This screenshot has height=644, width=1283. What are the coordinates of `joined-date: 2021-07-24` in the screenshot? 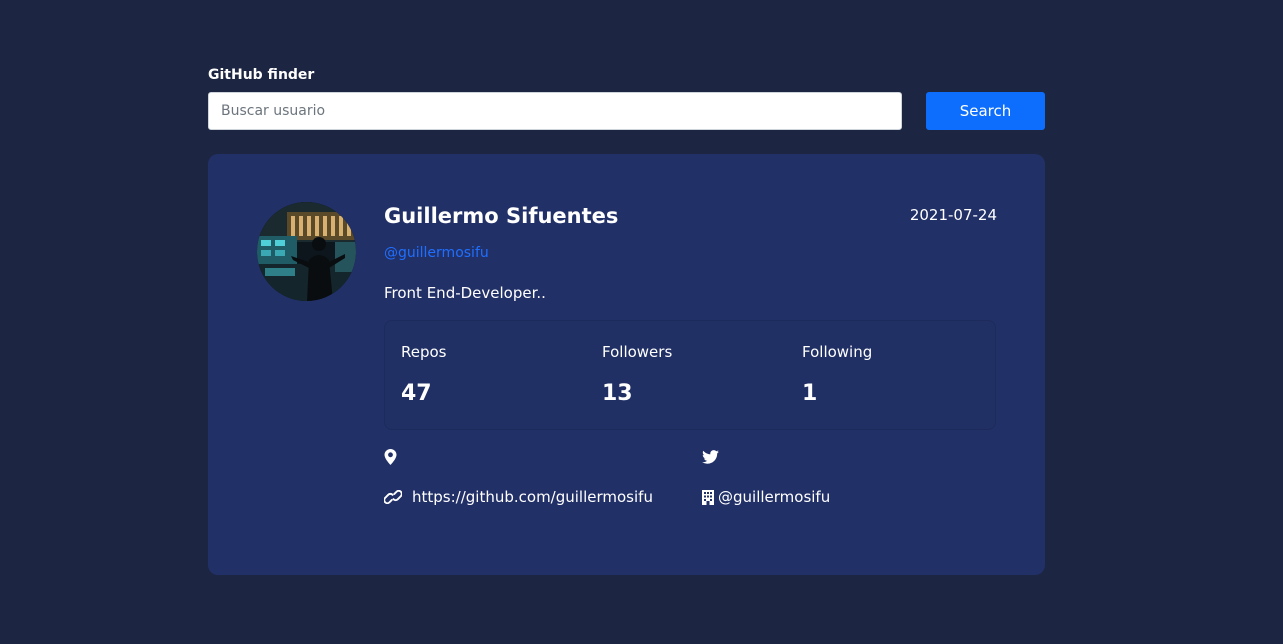 It's located at (953, 215).